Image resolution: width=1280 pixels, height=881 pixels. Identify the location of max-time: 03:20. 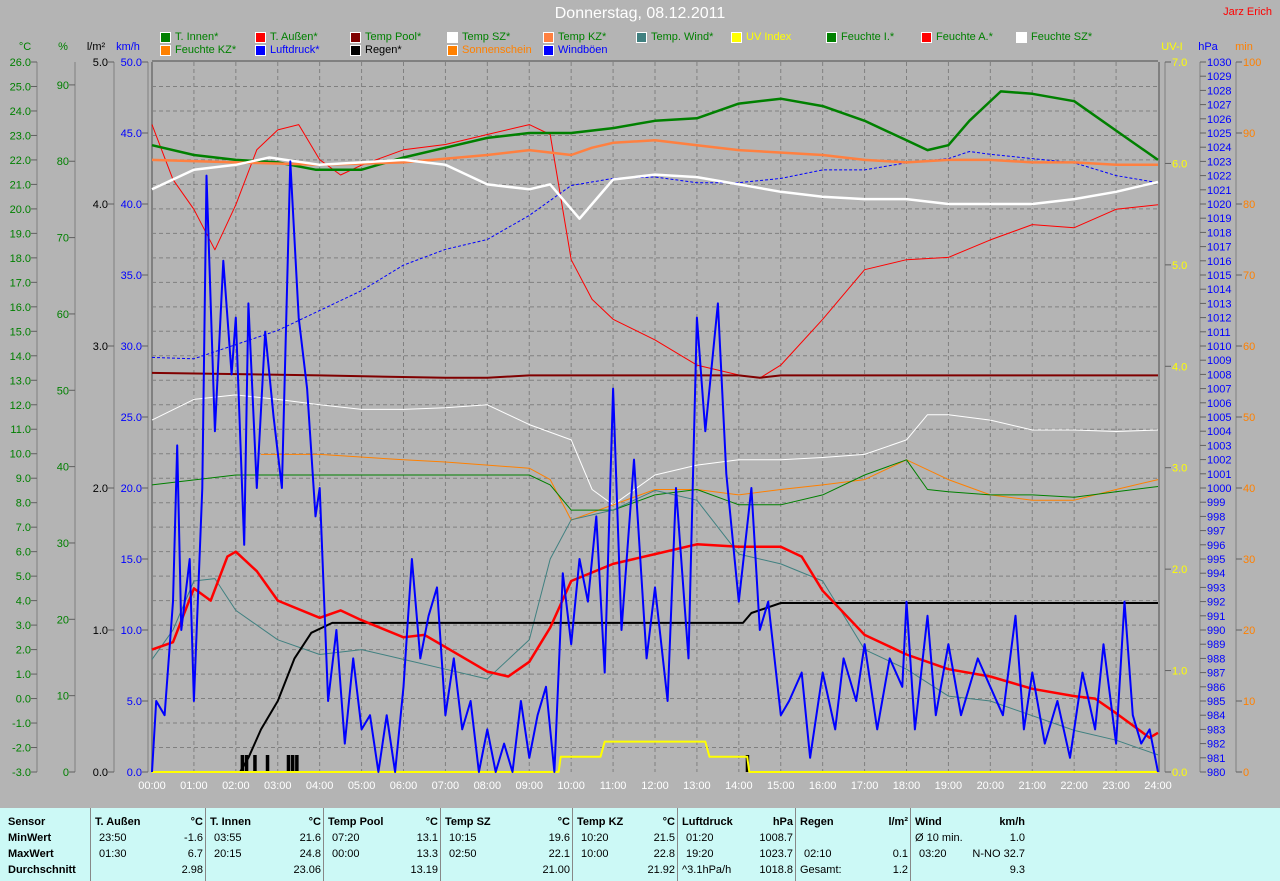
(933, 854).